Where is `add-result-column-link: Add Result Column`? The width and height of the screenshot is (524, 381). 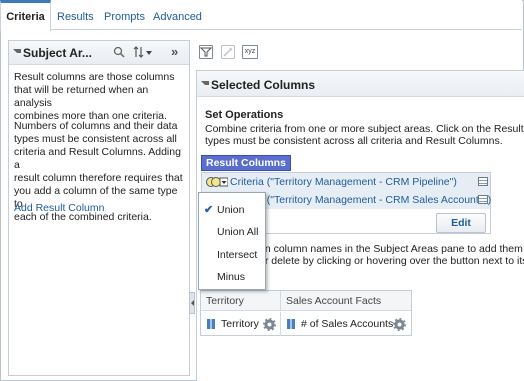
add-result-column-link: Add Result Column is located at coordinates (59, 208).